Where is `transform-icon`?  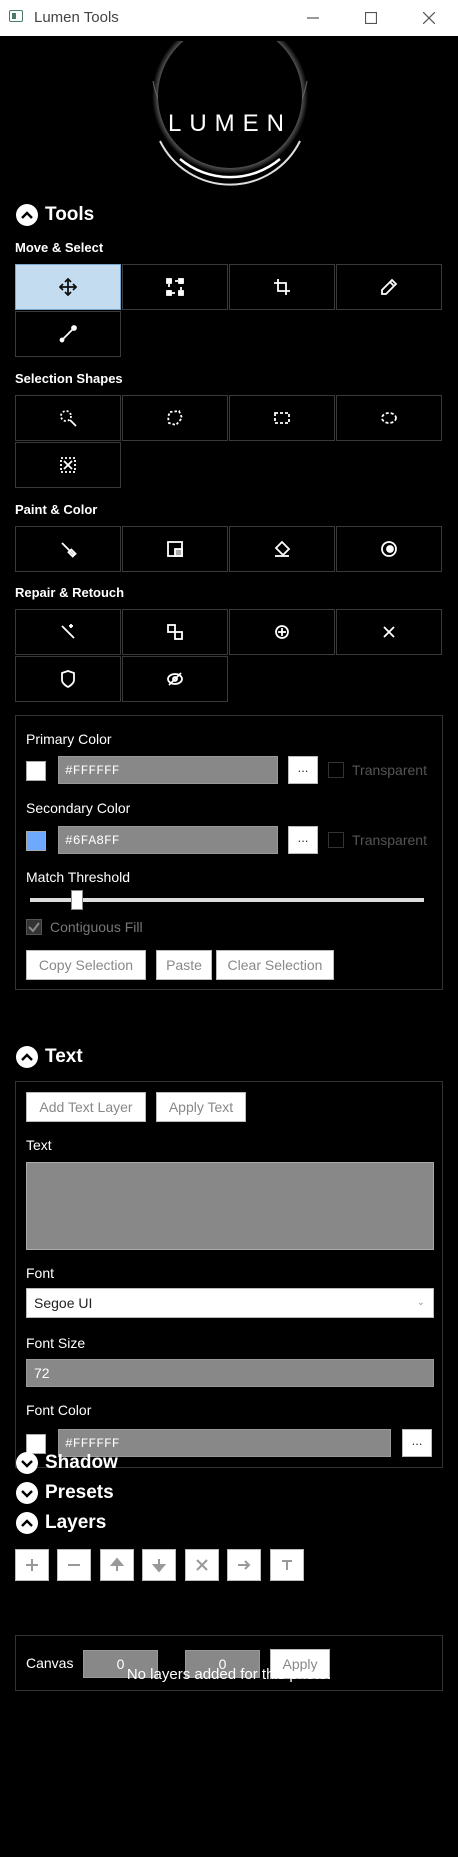
transform-icon is located at coordinates (175, 287).